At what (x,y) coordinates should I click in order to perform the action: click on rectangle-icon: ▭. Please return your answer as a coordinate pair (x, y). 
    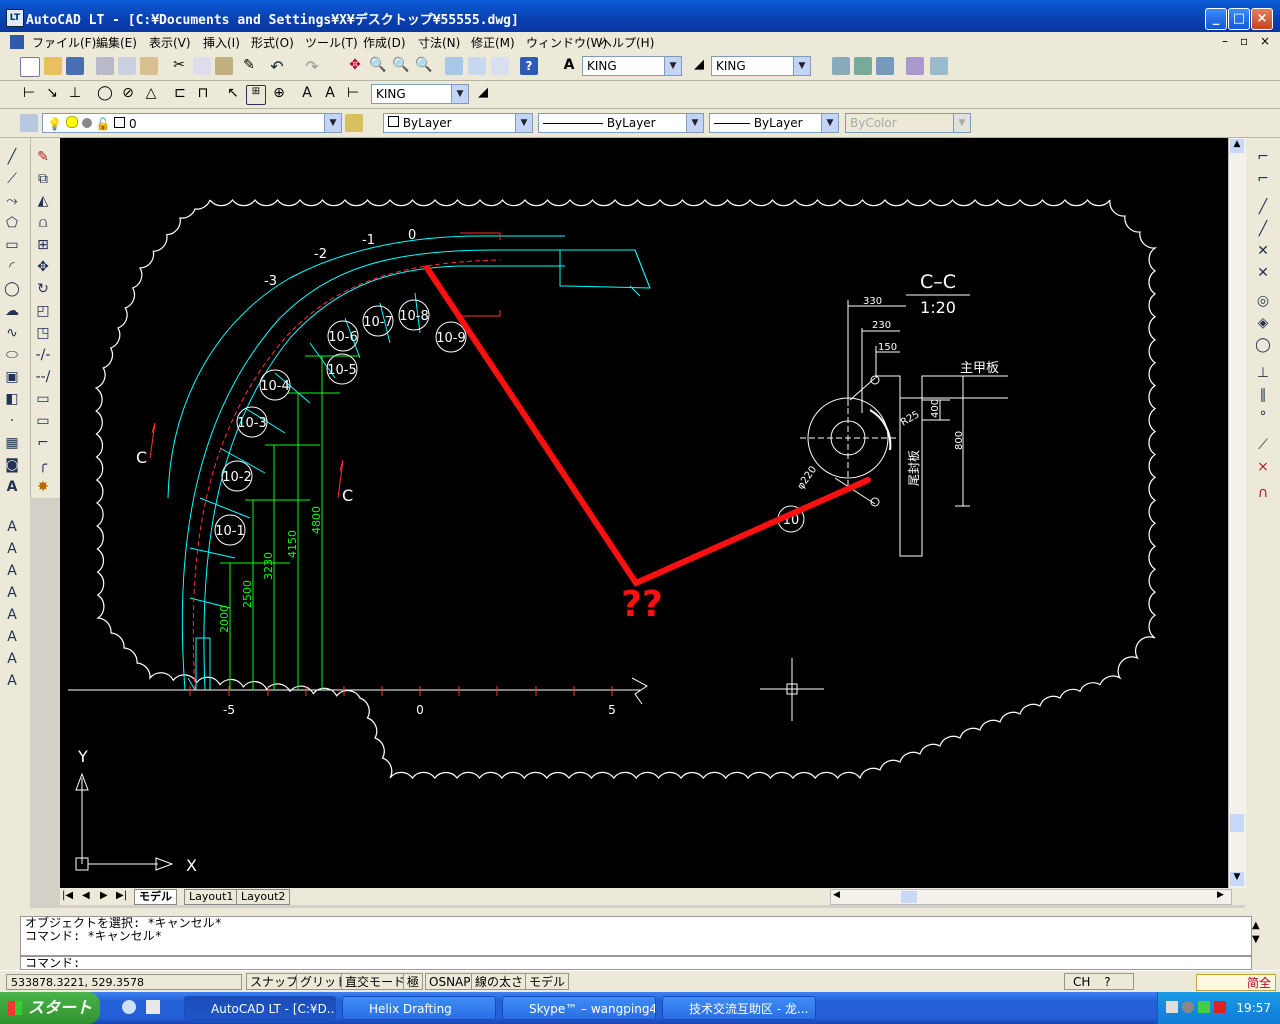
    Looking at the image, I should click on (12, 245).